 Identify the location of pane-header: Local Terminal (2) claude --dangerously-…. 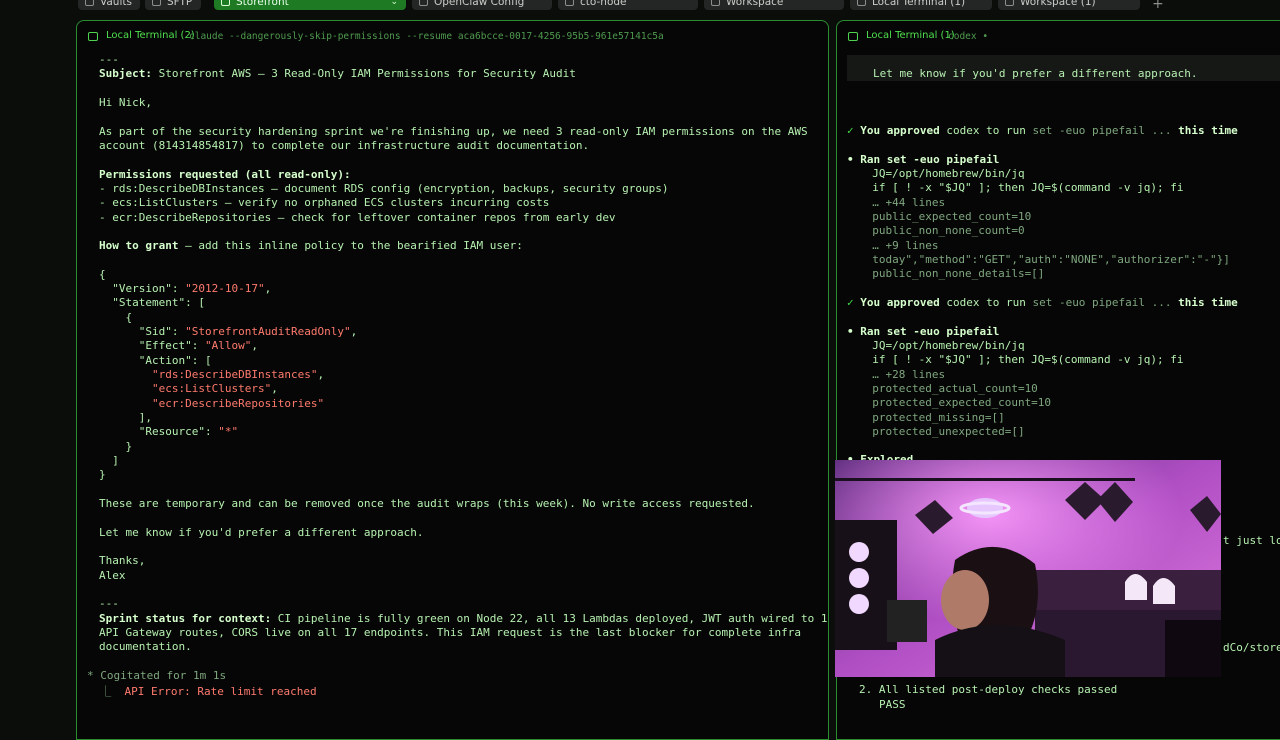
(452, 36).